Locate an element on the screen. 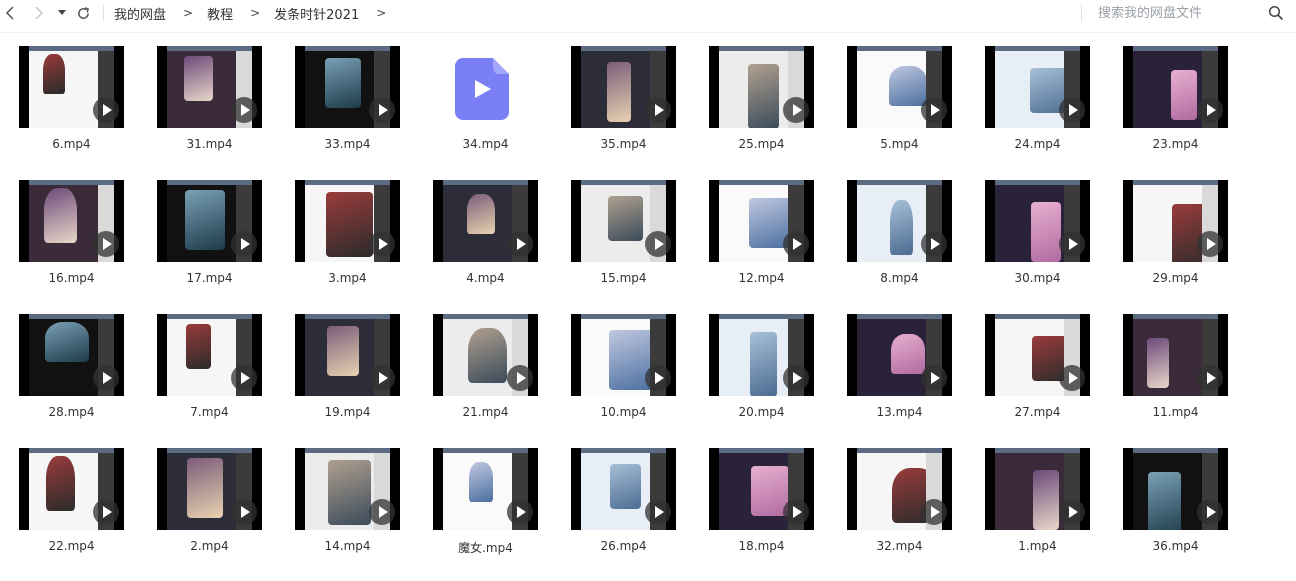 The height and width of the screenshot is (581, 1296). toolbar-bottom-border is located at coordinates (648, 32).